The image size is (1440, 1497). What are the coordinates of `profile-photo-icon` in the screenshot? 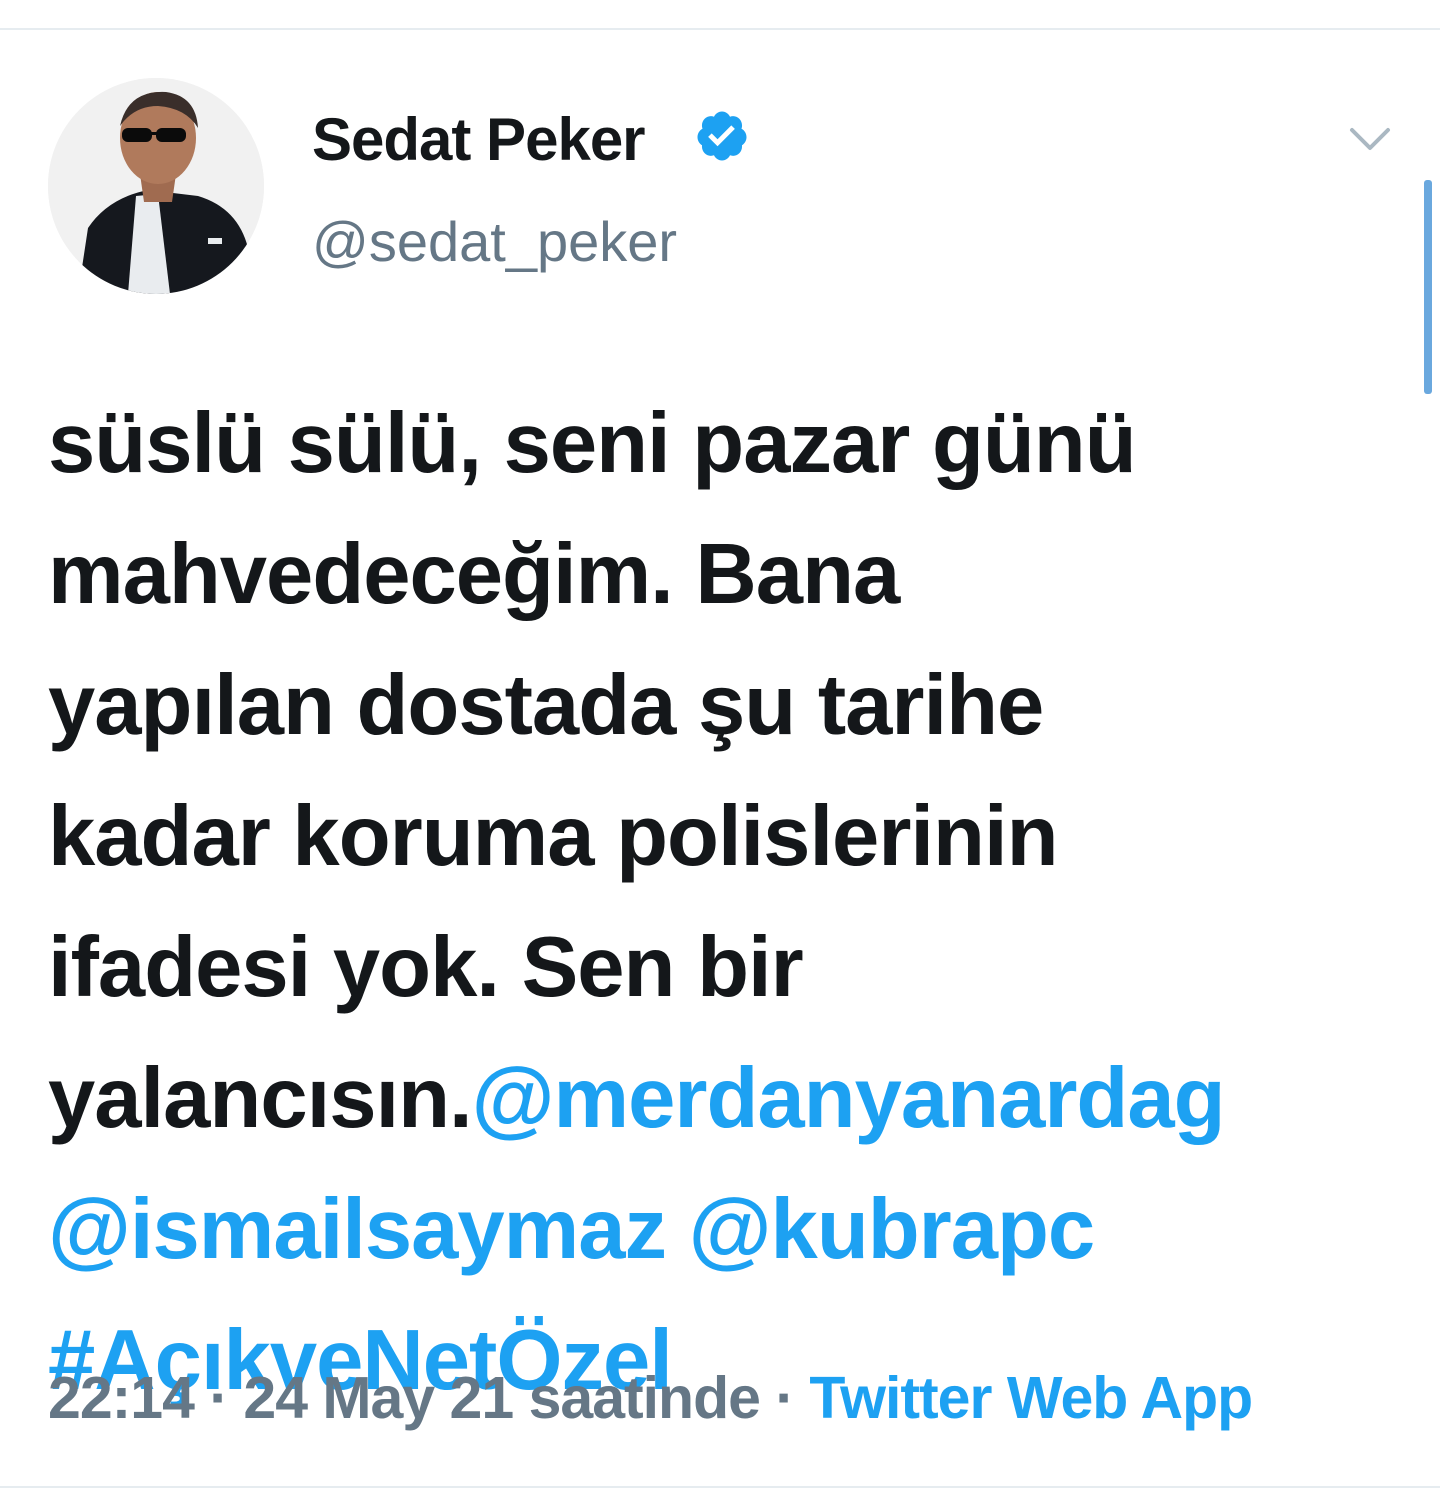 It's located at (156, 186).